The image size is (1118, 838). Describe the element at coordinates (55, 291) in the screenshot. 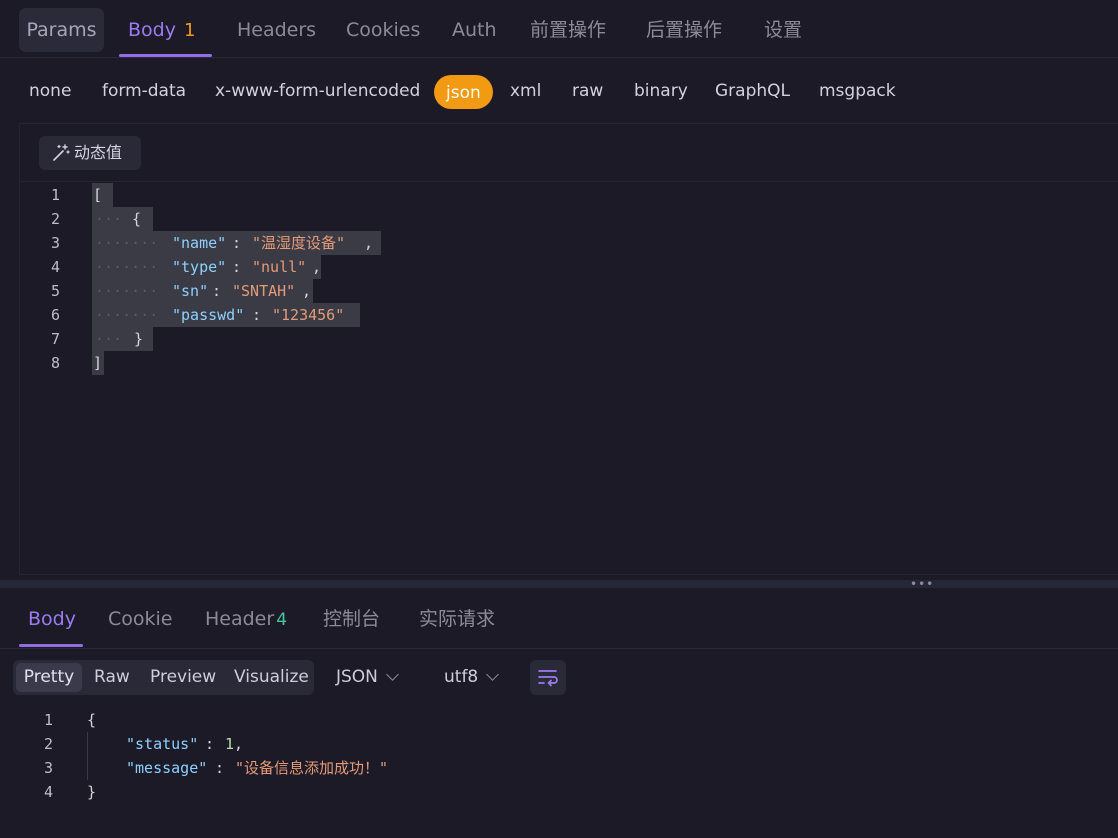

I see `line-number: 5` at that location.